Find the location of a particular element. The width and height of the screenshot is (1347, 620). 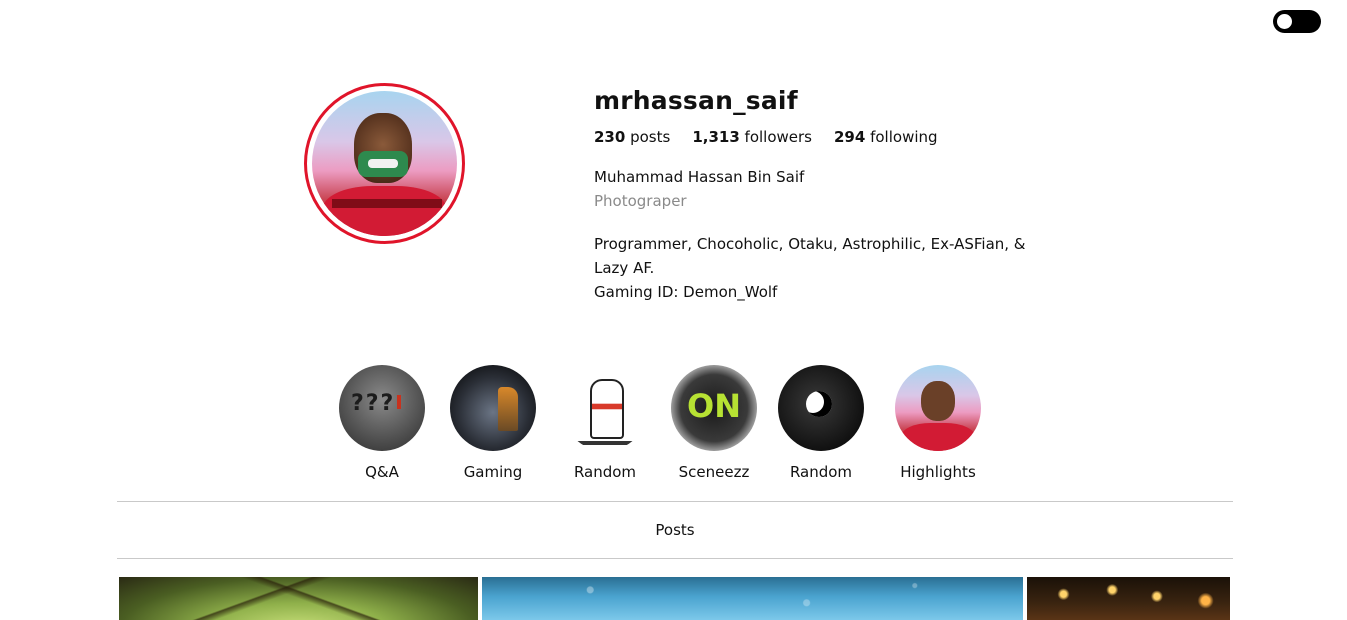

full-name: Muhammad Hassan Bin Saif is located at coordinates (699, 177).